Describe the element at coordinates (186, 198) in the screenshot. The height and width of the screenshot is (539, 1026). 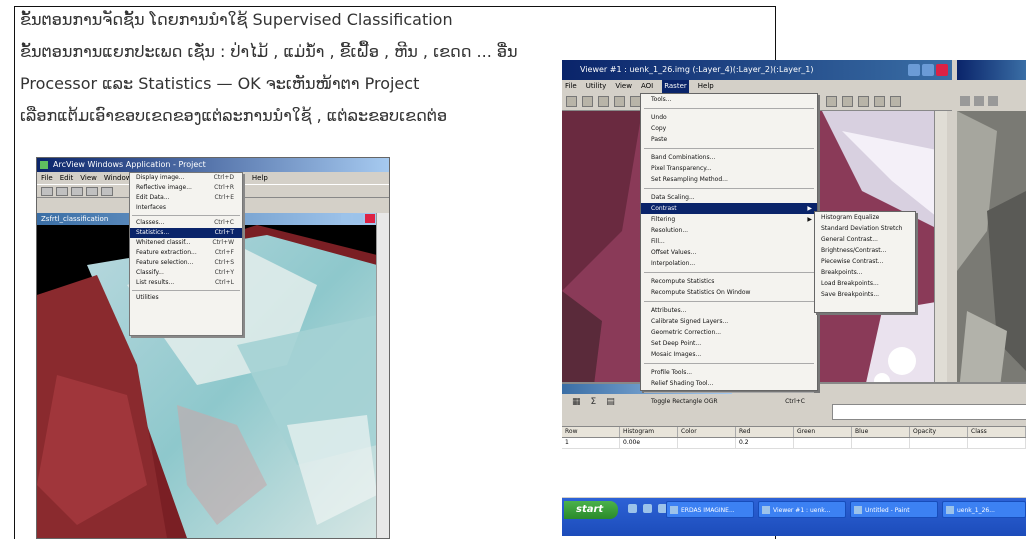
I see `menu-item: Edit Data... Ctrl+E` at that location.